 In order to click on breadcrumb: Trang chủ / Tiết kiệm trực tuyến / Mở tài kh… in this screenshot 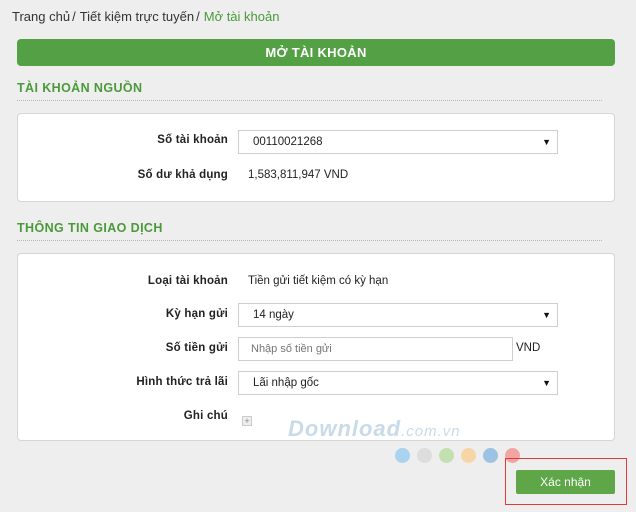, I will do `click(145, 16)`.